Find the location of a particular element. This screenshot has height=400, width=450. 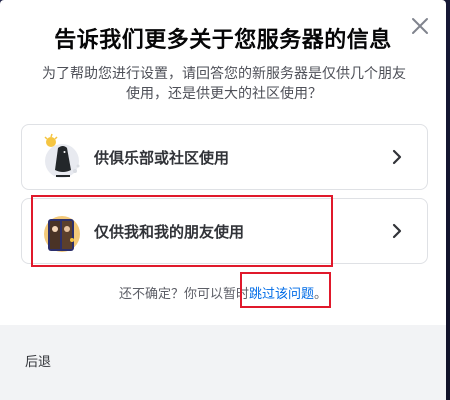

skip-question-link: 跳过该问题 is located at coordinates (281, 294).